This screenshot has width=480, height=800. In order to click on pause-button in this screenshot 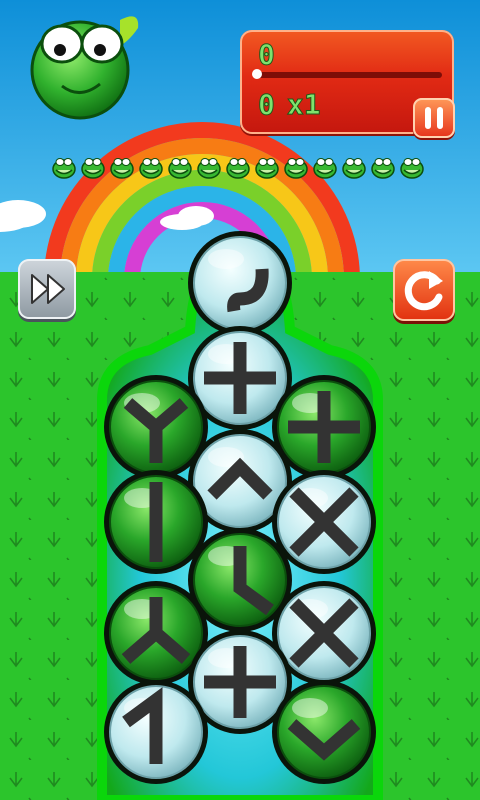, I will do `click(434, 118)`.